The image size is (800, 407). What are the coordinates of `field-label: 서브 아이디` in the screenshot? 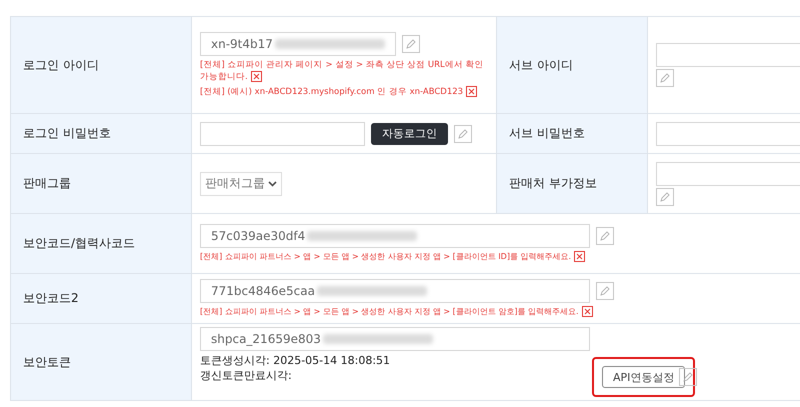 It's located at (572, 65).